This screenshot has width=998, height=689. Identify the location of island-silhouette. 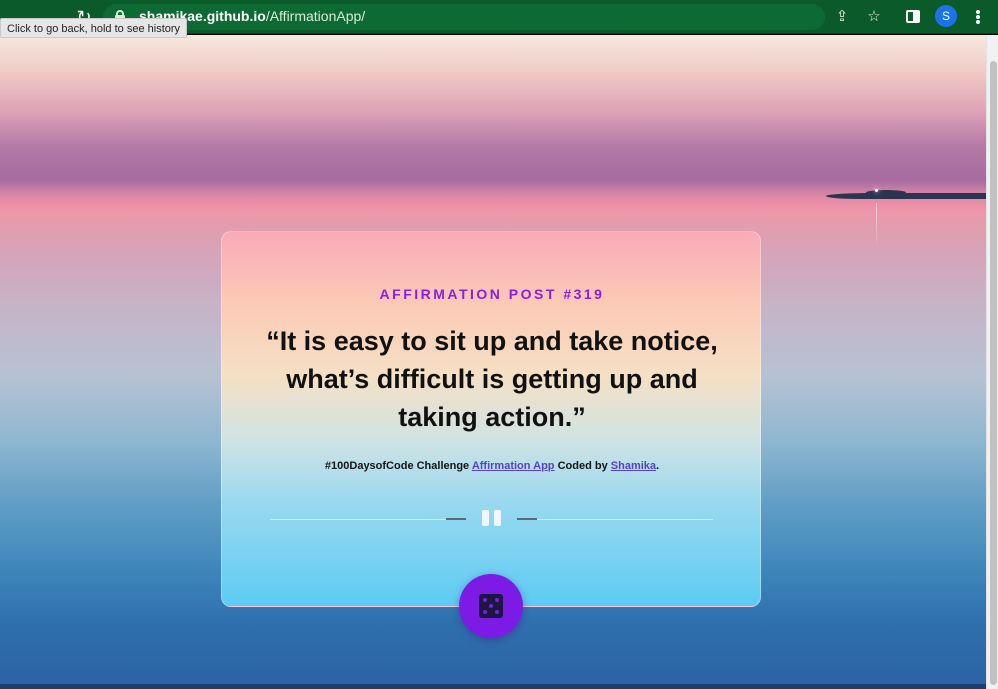
(906, 194).